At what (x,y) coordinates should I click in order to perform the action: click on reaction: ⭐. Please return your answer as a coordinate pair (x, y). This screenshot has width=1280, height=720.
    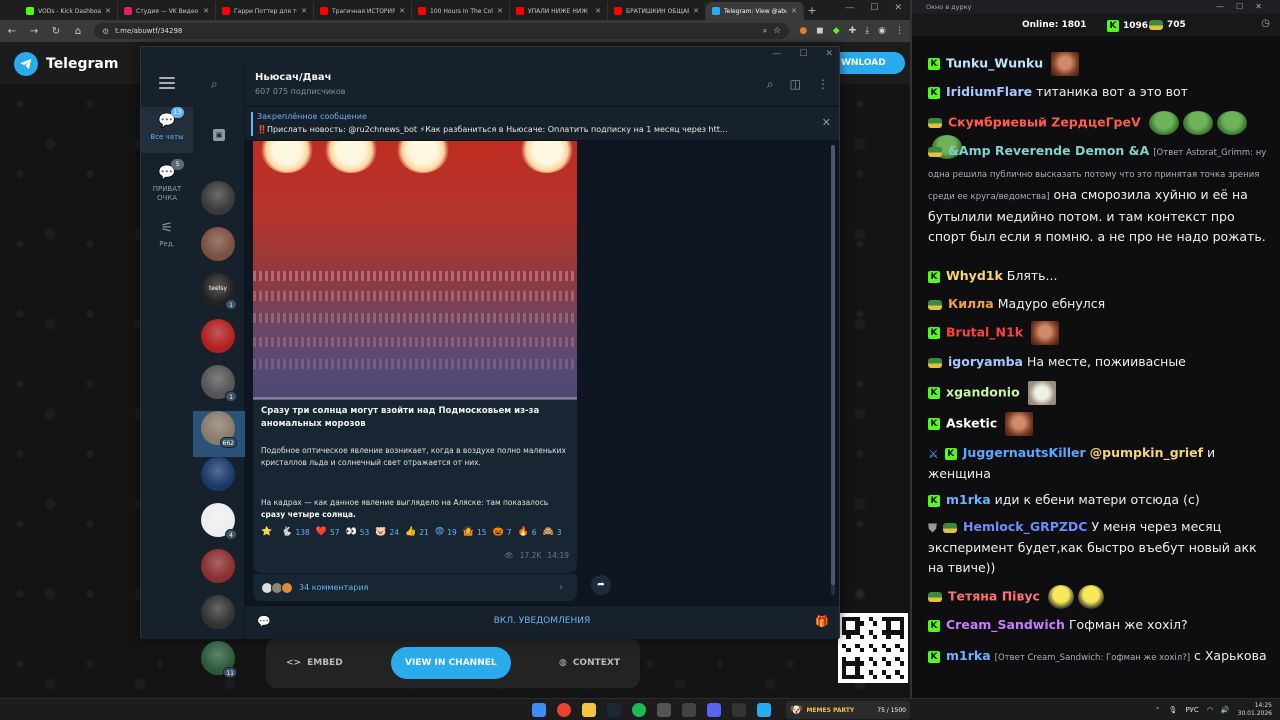
    Looking at the image, I should click on (268, 532).